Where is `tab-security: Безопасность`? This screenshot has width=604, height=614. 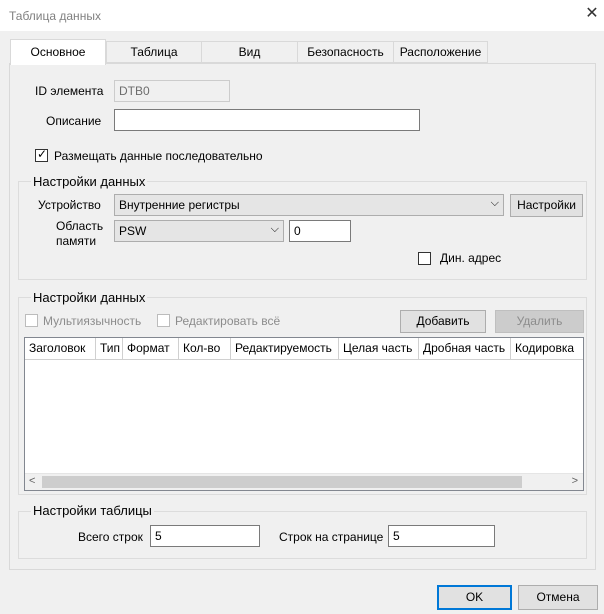 tab-security: Безопасность is located at coordinates (345, 52).